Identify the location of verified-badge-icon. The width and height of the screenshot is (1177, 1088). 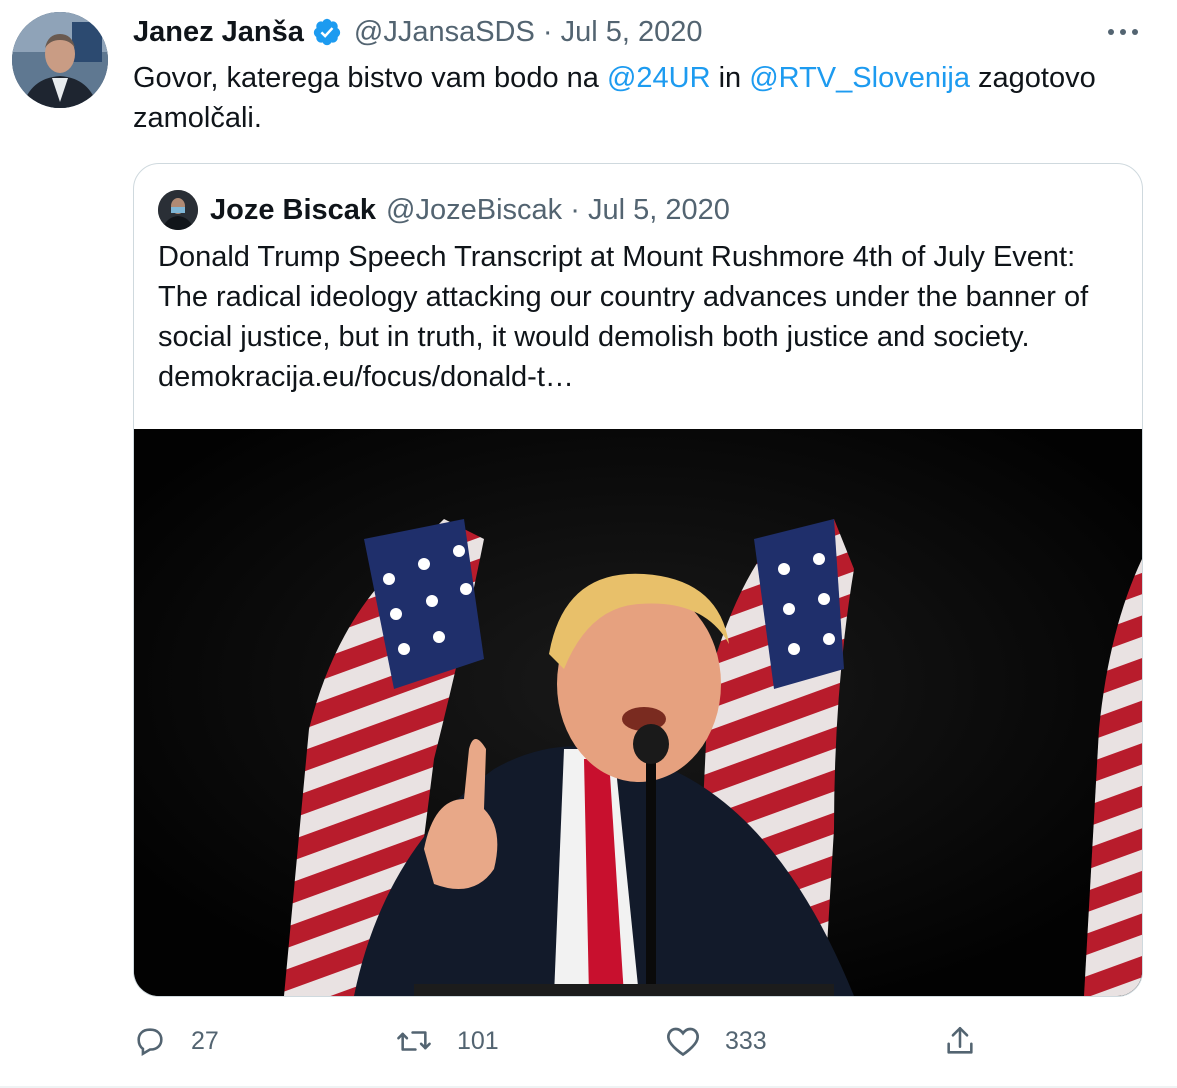
(327, 32).